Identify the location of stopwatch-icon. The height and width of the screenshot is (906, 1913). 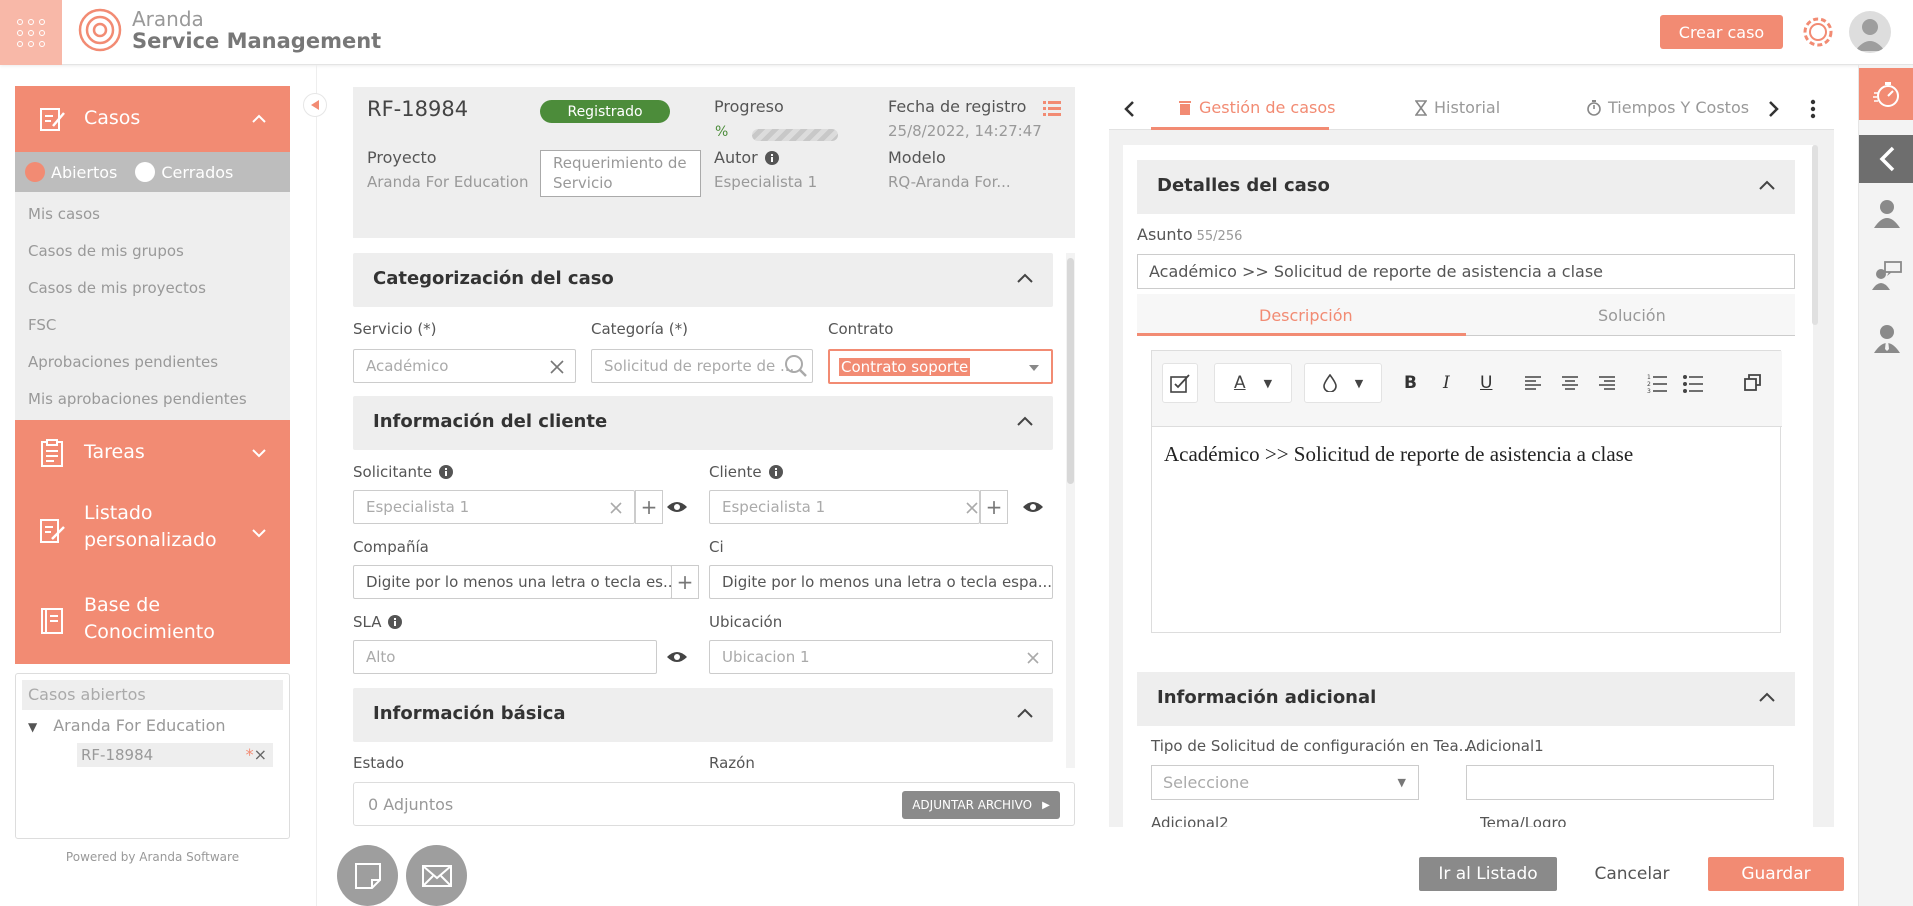
(1885, 94).